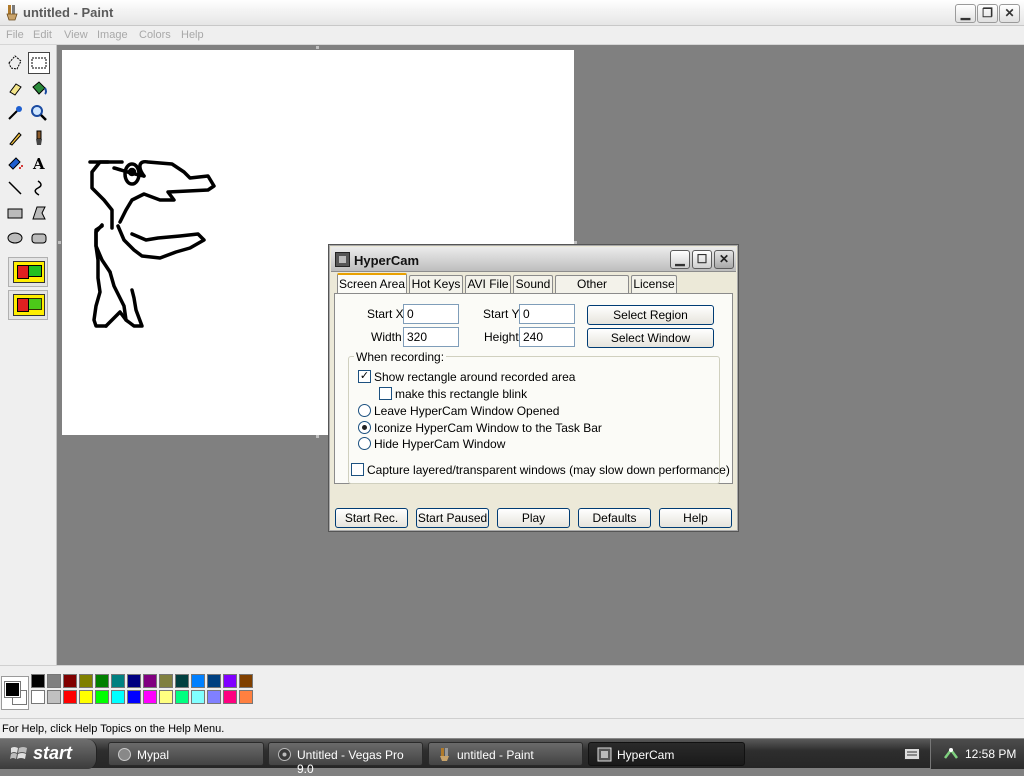  I want to click on curve-tool, so click(39, 188).